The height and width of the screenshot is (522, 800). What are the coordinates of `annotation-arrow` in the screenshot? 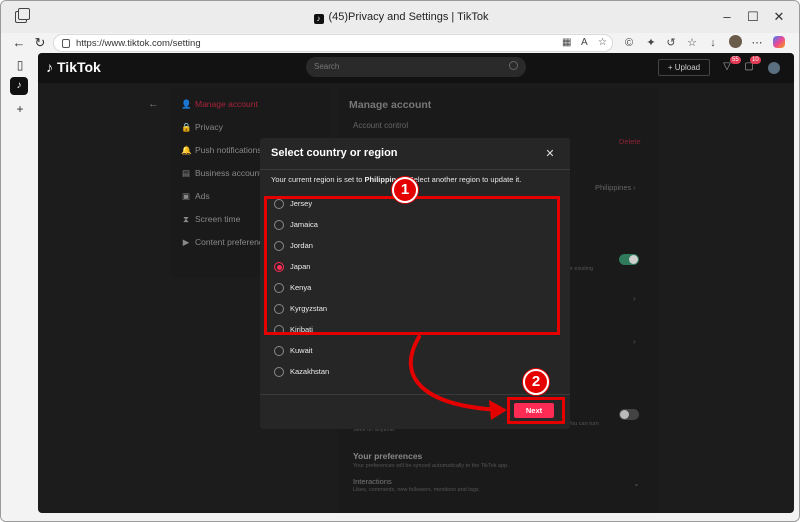 It's located at (457, 377).